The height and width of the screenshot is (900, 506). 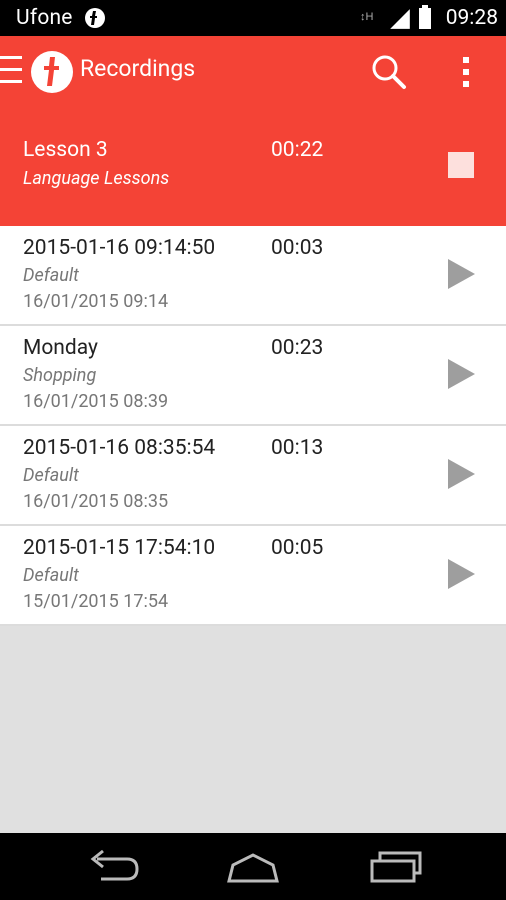 I want to click on svg-text: ↕H, so click(x=367, y=17).